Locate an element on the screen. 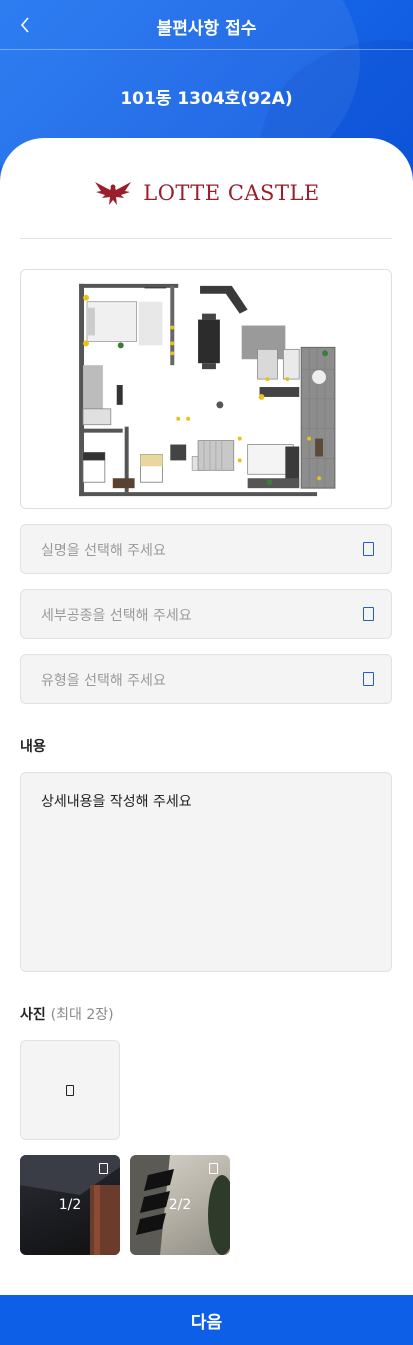 This screenshot has height=1345, width=413. camera-icon is located at coordinates (70, 1090).